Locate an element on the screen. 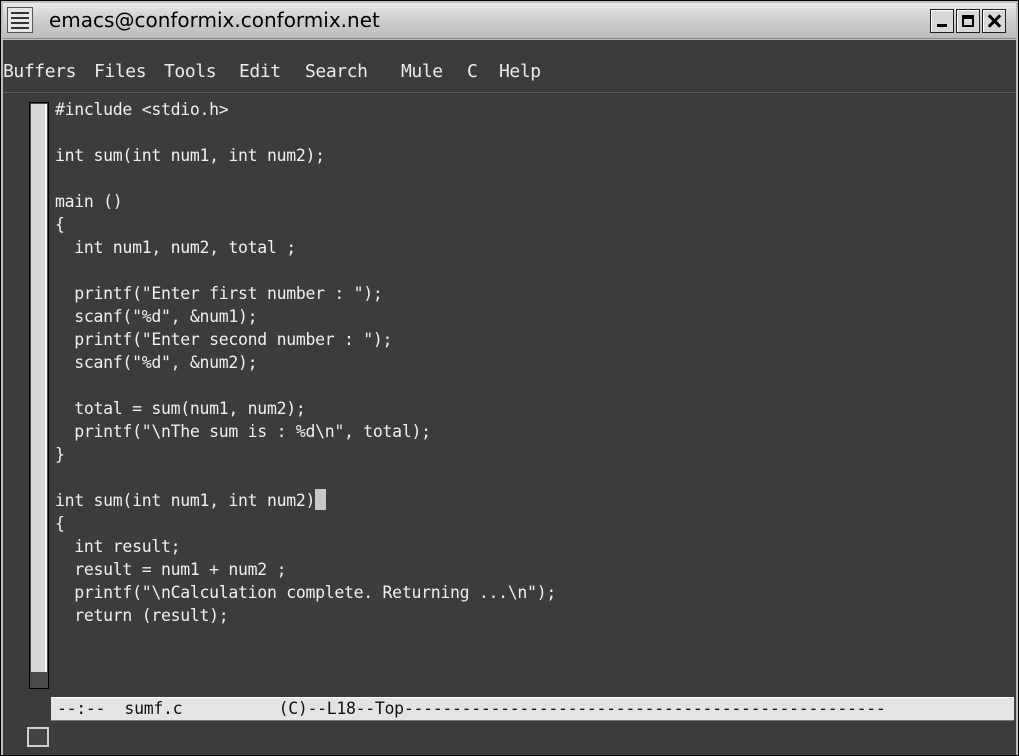 The height and width of the screenshot is (756, 1019). code-text: printf("Enter second number : "); is located at coordinates (224, 339).